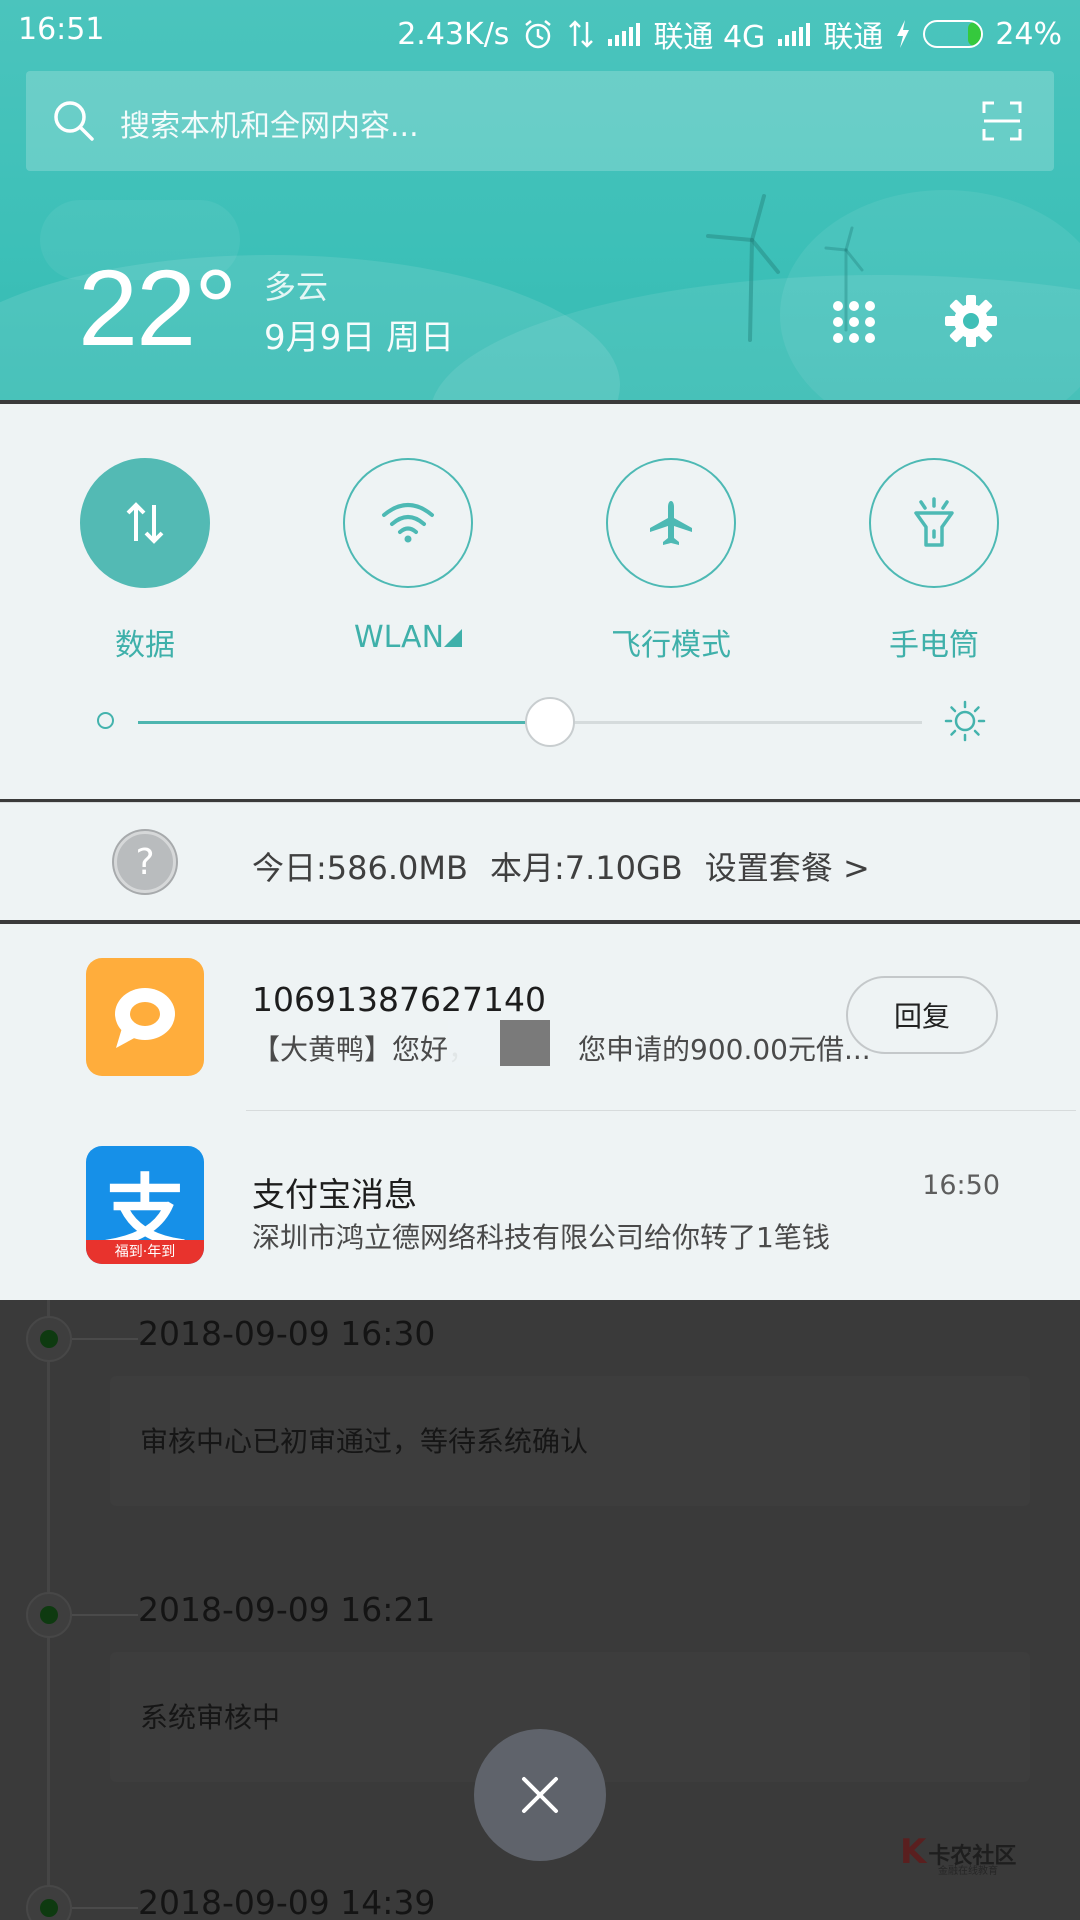 This screenshot has width=1080, height=1920. I want to click on timeline-card: 审核中心已初审通过，等待系统确认, so click(570, 1441).